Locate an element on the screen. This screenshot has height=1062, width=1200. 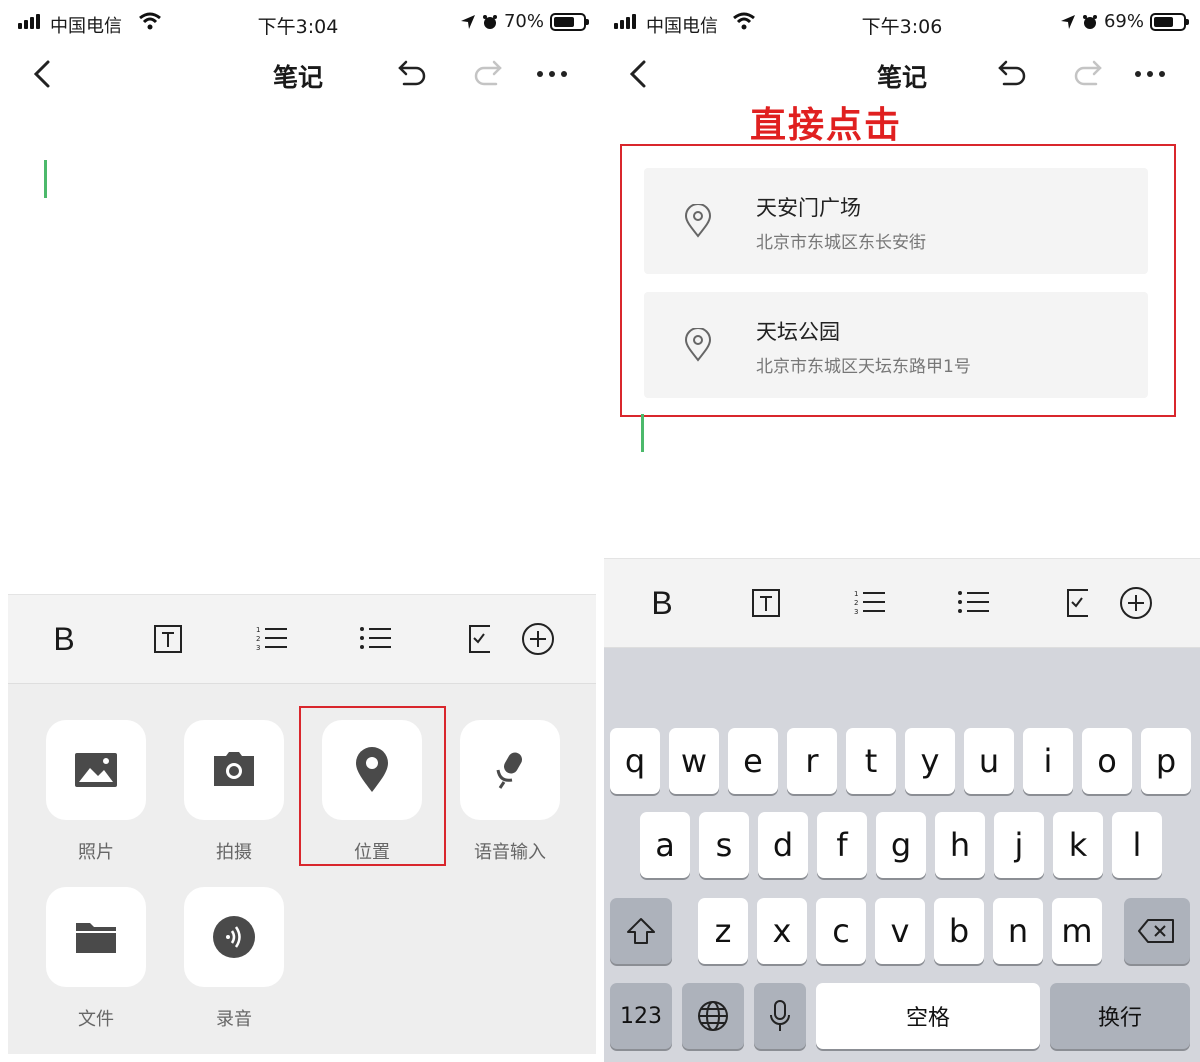
file-tile is located at coordinates (96, 937).